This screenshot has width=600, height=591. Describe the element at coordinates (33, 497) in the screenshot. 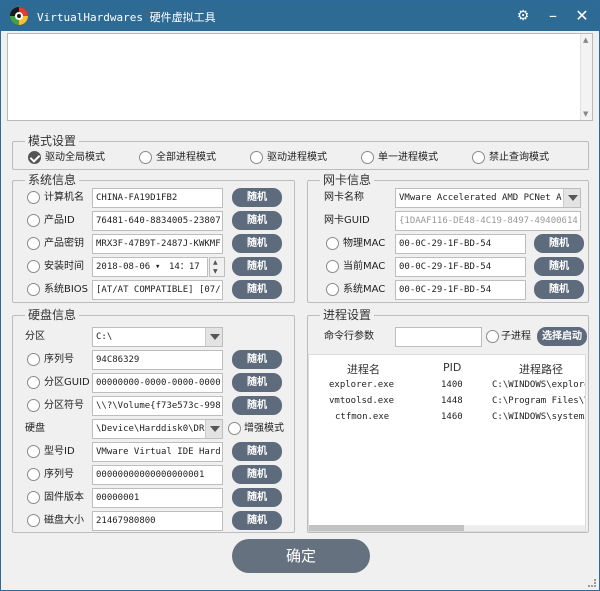

I see `firmware-radio` at that location.